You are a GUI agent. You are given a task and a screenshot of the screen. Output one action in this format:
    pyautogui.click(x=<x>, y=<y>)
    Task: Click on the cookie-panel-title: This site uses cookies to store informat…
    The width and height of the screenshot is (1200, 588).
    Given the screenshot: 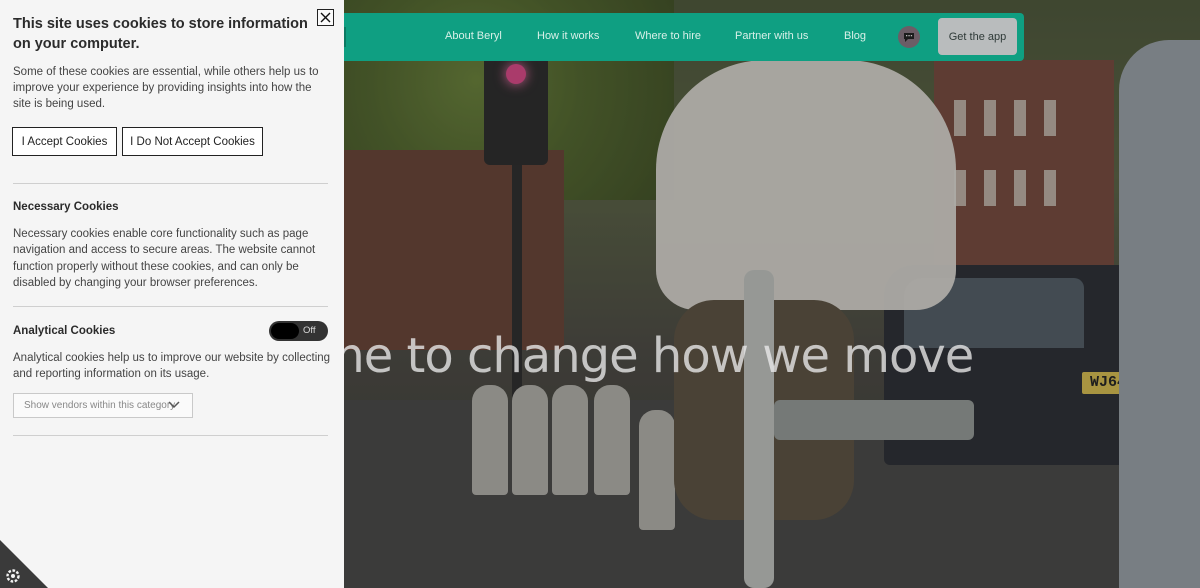 What is the action you would take?
    pyautogui.click(x=160, y=34)
    